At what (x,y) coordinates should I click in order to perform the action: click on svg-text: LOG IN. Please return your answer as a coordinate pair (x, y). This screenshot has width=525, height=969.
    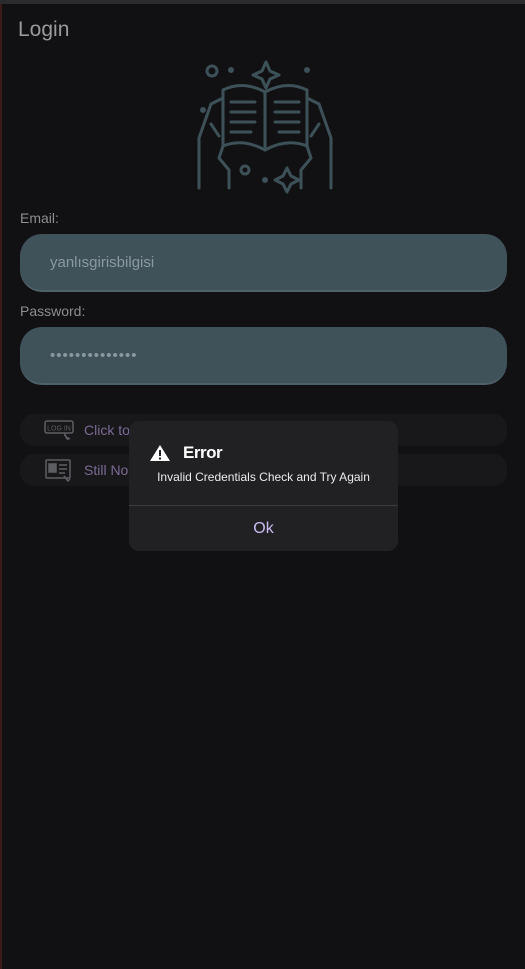
    Looking at the image, I should click on (59, 429).